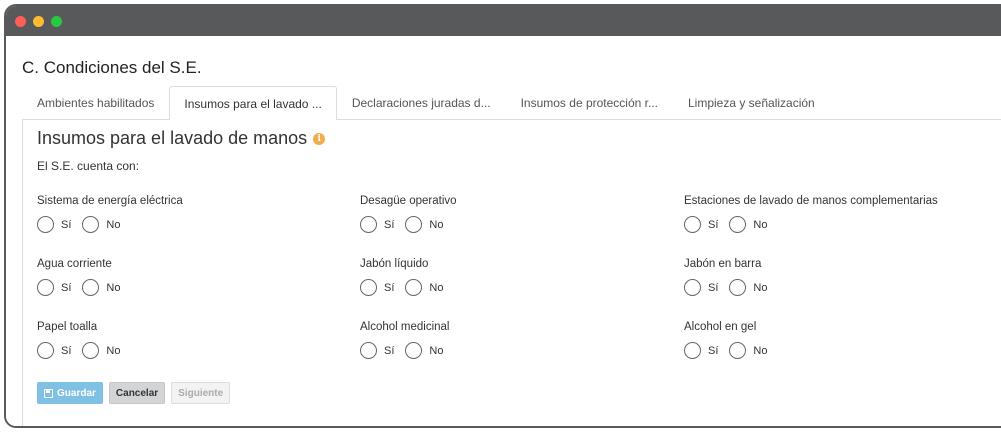 This screenshot has width=1001, height=432. I want to click on floppy-icon, so click(48, 393).